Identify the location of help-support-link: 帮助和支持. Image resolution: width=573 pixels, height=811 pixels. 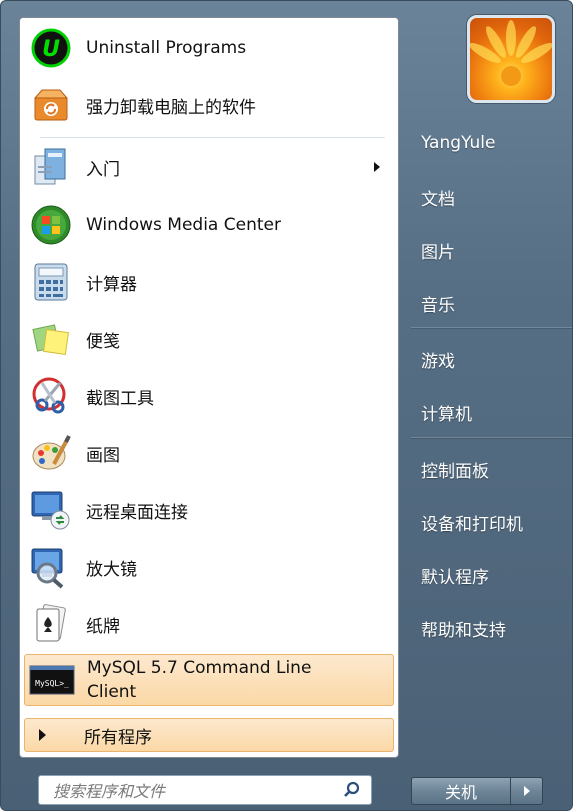
(463, 628).